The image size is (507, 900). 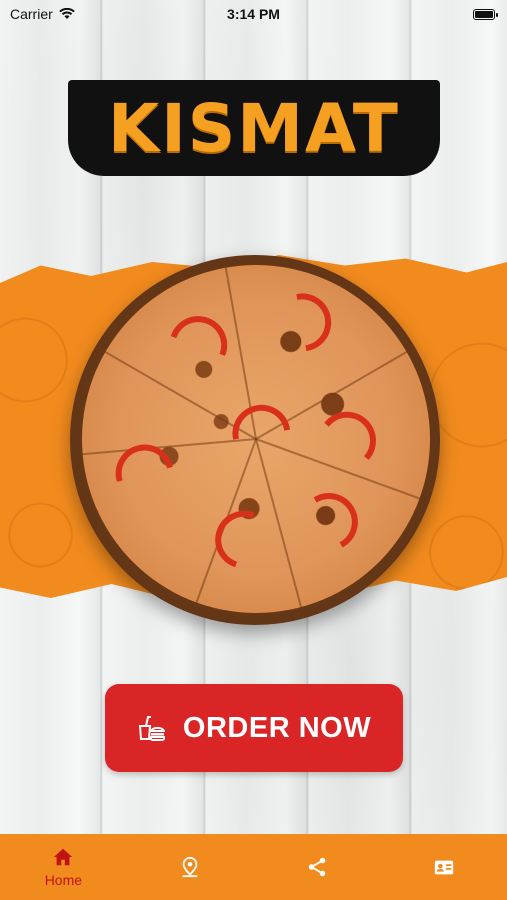 I want to click on order-now-button: ORDER NOW, so click(x=254, y=728).